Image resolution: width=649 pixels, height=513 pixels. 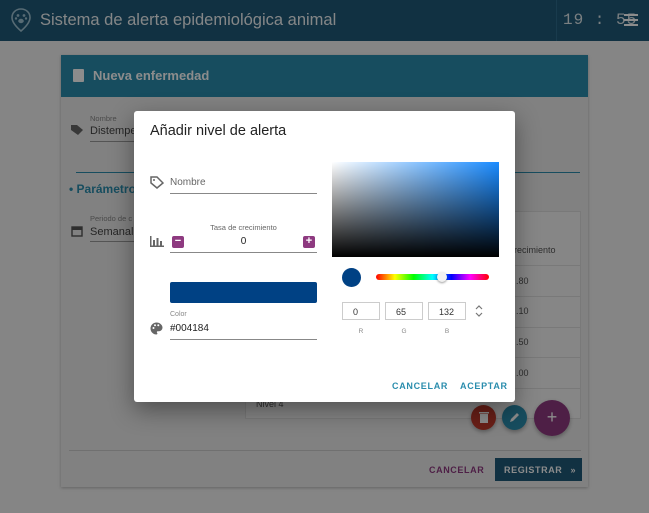 I want to click on green-label: G, so click(x=404, y=331).